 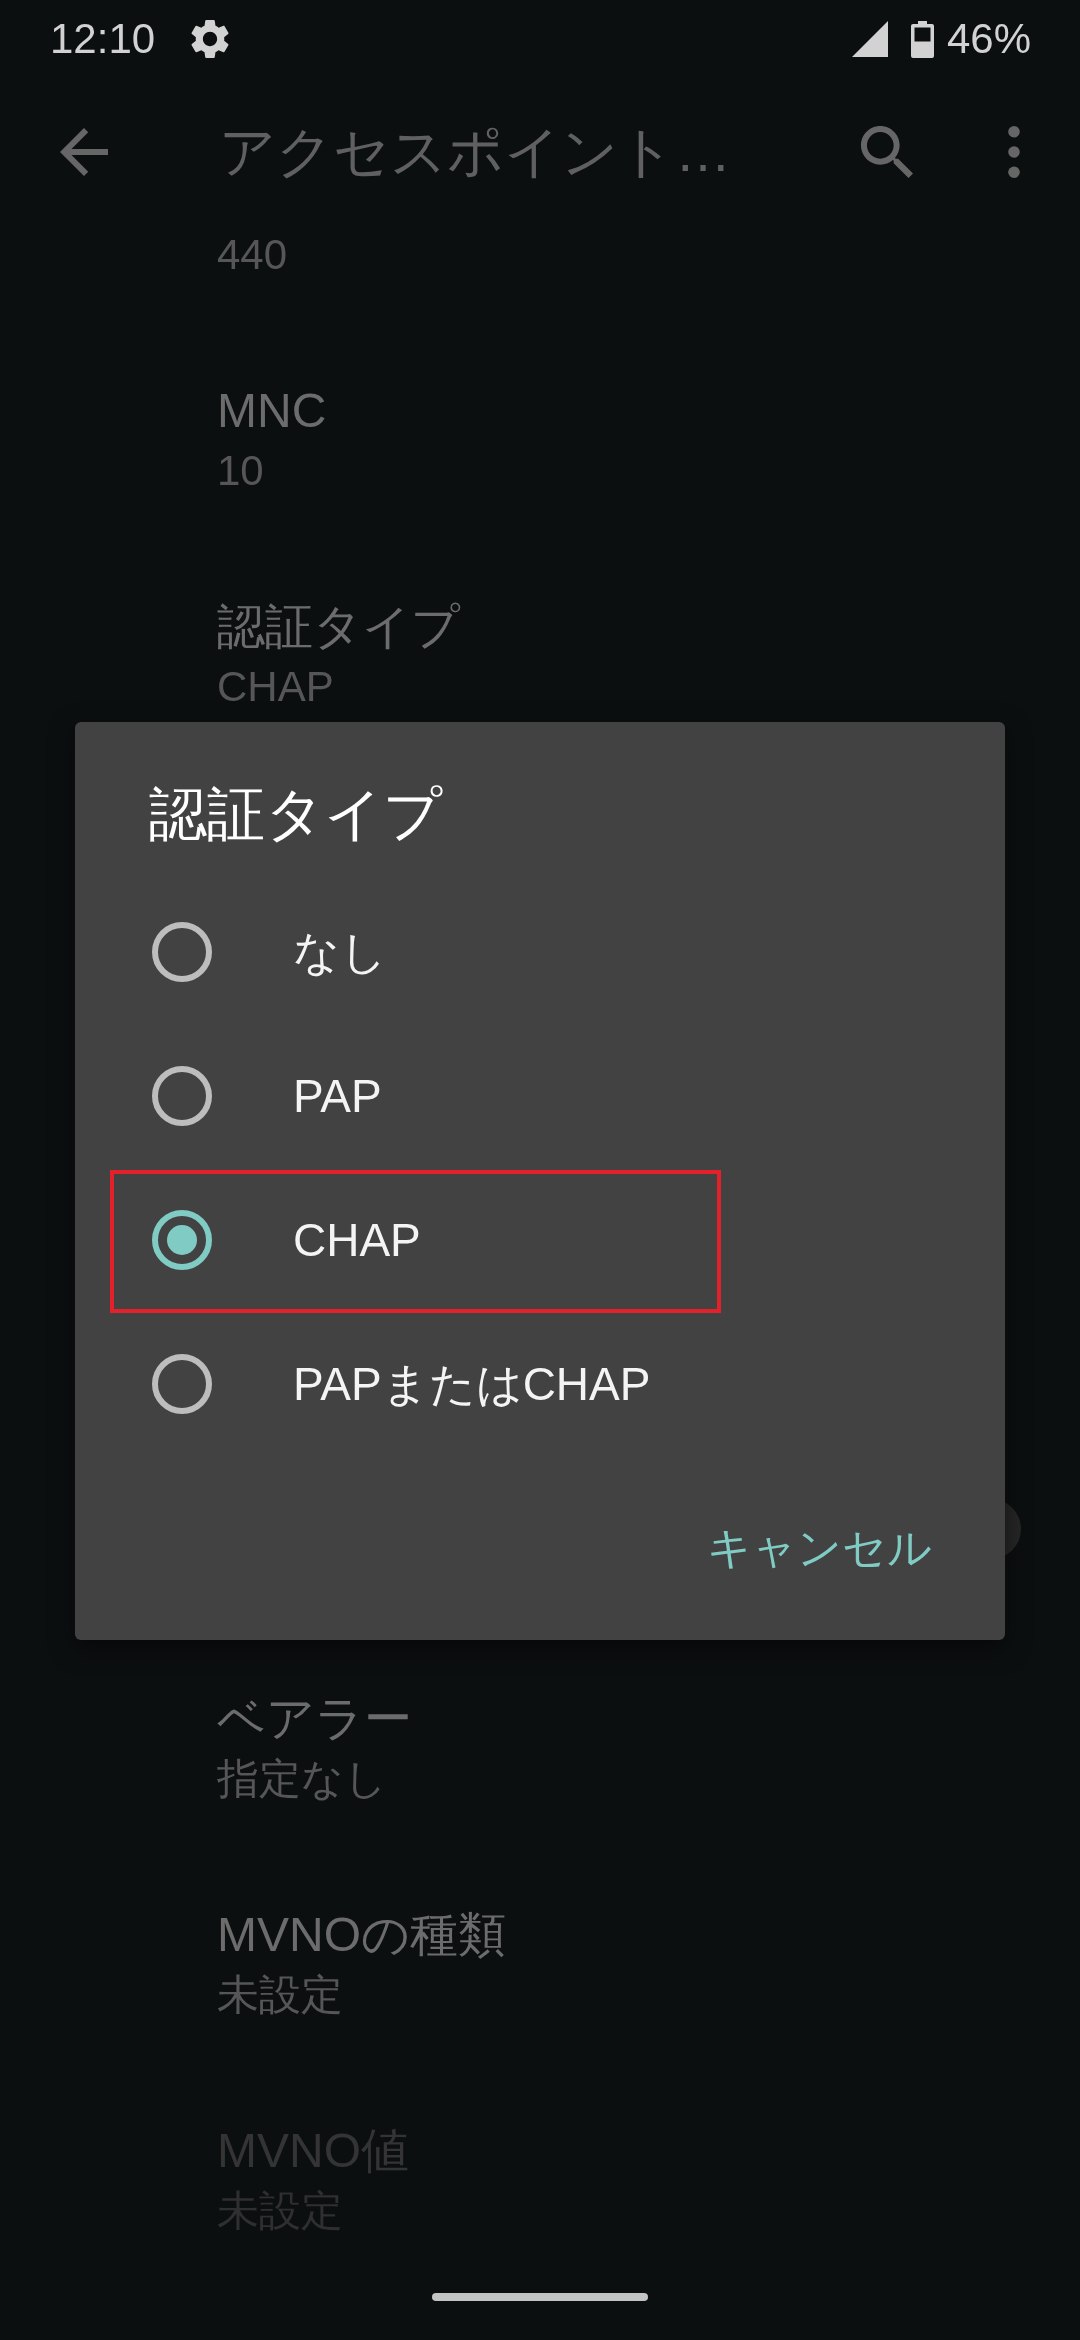 What do you see at coordinates (887, 152) in the screenshot?
I see `search-icon` at bounding box center [887, 152].